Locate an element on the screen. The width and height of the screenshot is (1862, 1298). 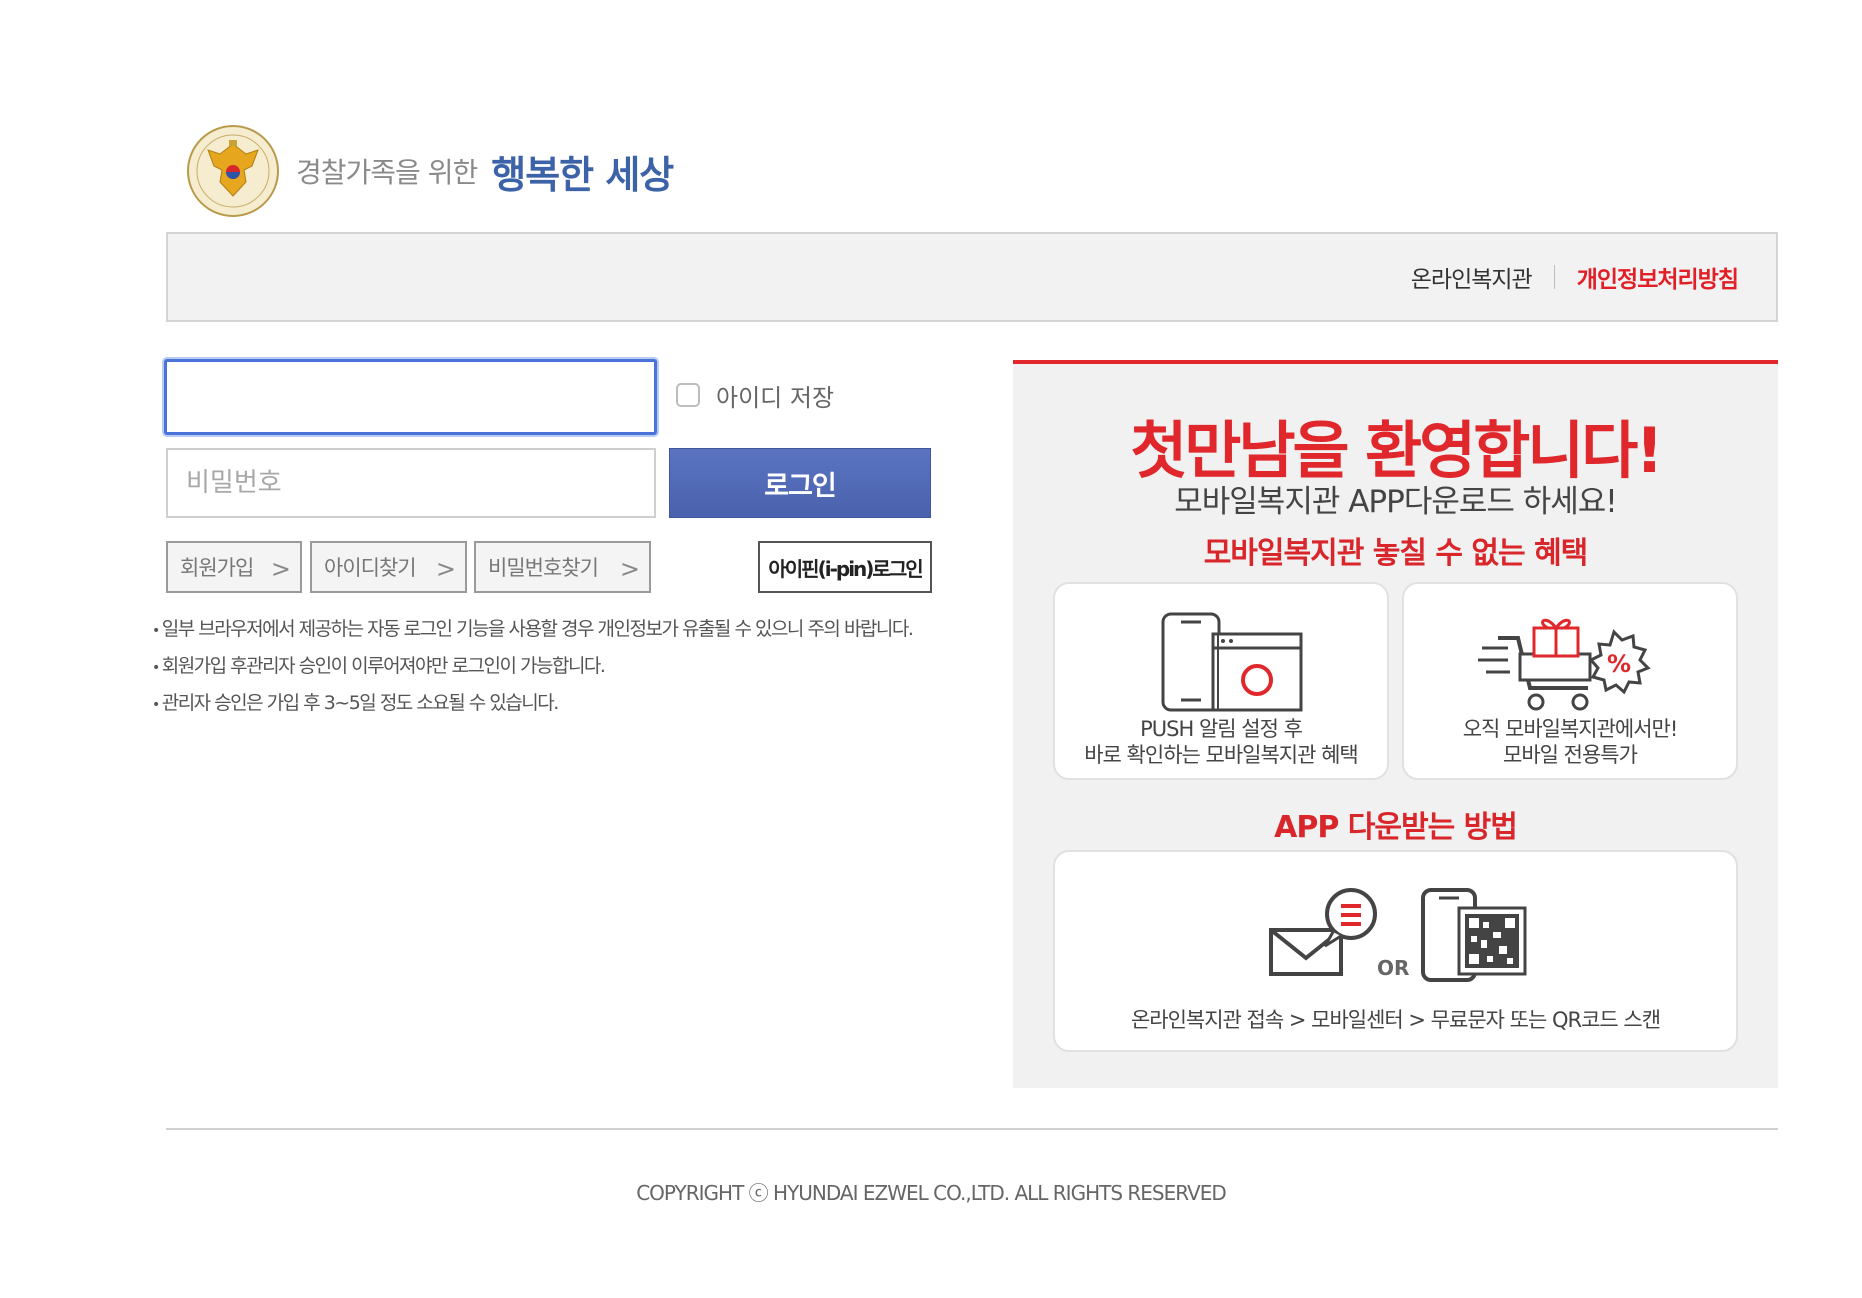
push-benefit-card: PUSH 알림 설정 후 바로 확인하는 모바일복지관 혜택 is located at coordinates (1221, 681).